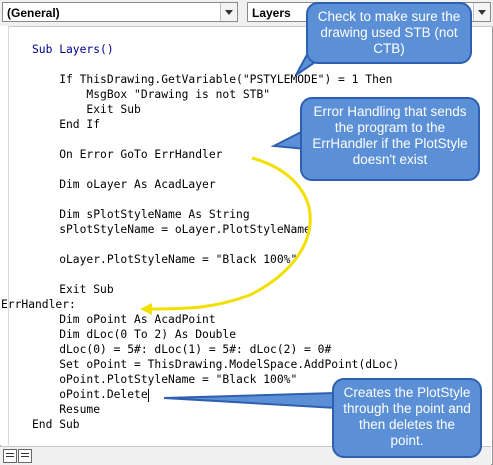  What do you see at coordinates (250, 400) in the screenshot?
I see `callout-tail-creates` at bounding box center [250, 400].